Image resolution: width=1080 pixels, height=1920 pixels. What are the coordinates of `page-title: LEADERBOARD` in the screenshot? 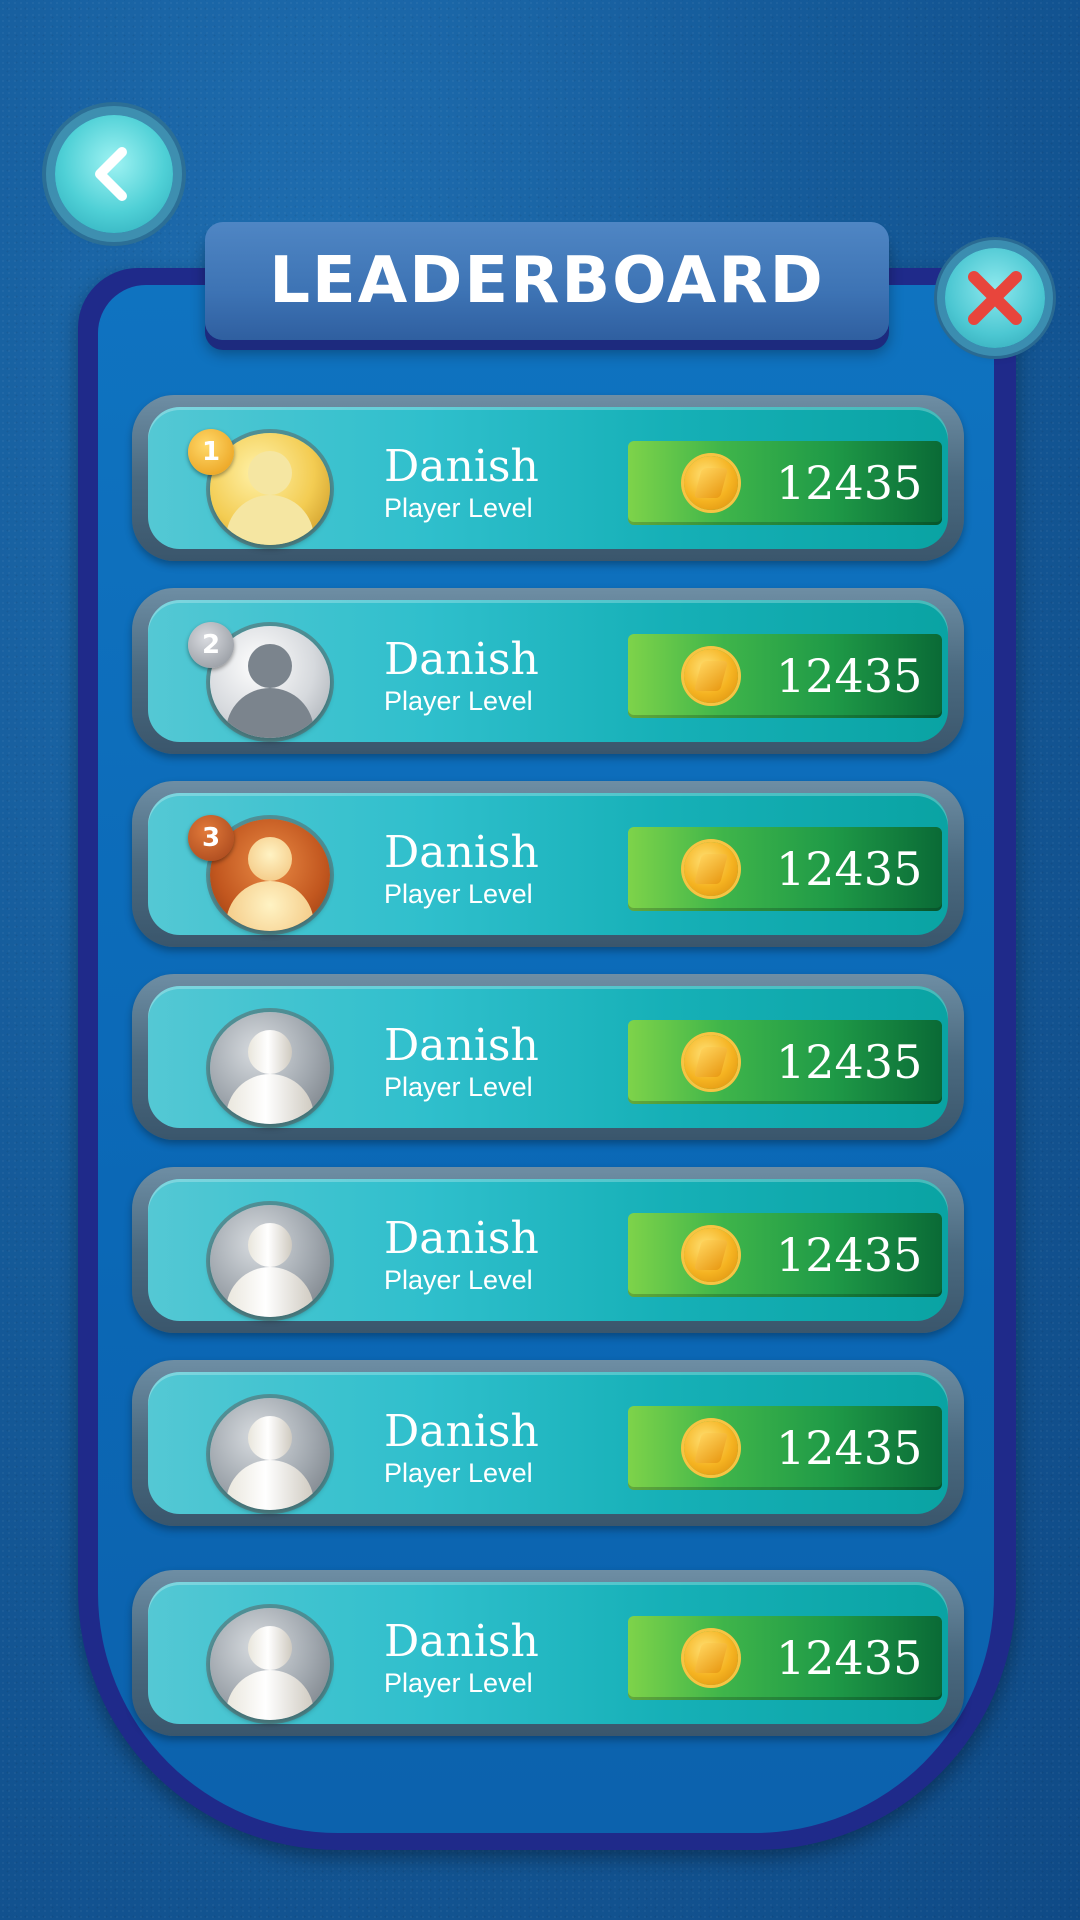 It's located at (547, 281).